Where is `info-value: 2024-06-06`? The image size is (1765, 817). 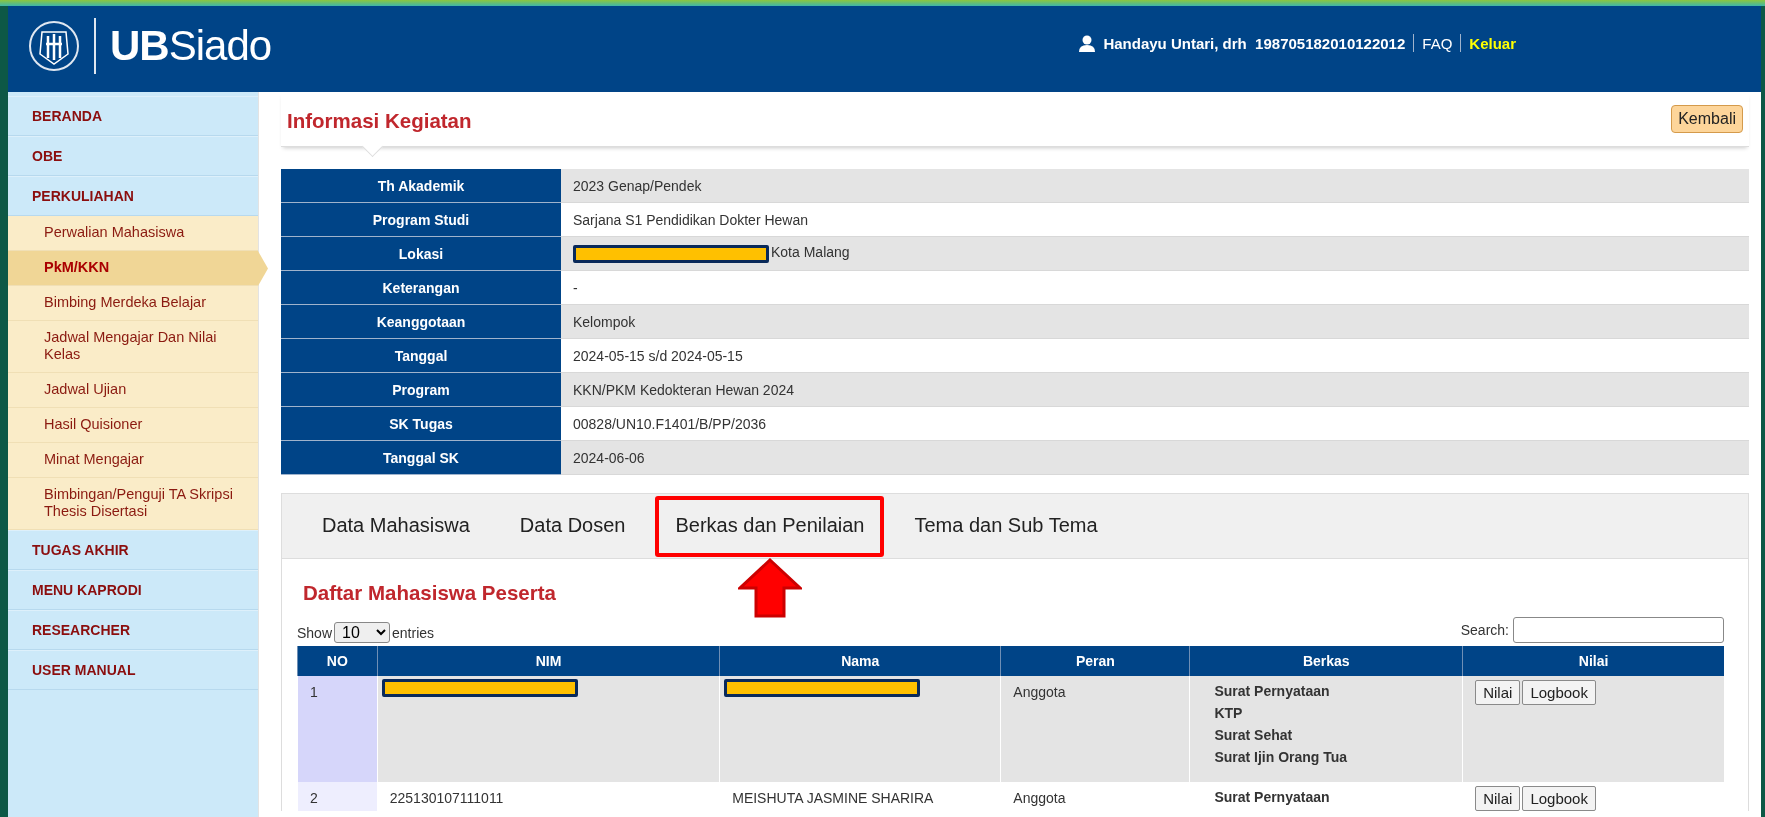
info-value: 2024-06-06 is located at coordinates (1155, 457).